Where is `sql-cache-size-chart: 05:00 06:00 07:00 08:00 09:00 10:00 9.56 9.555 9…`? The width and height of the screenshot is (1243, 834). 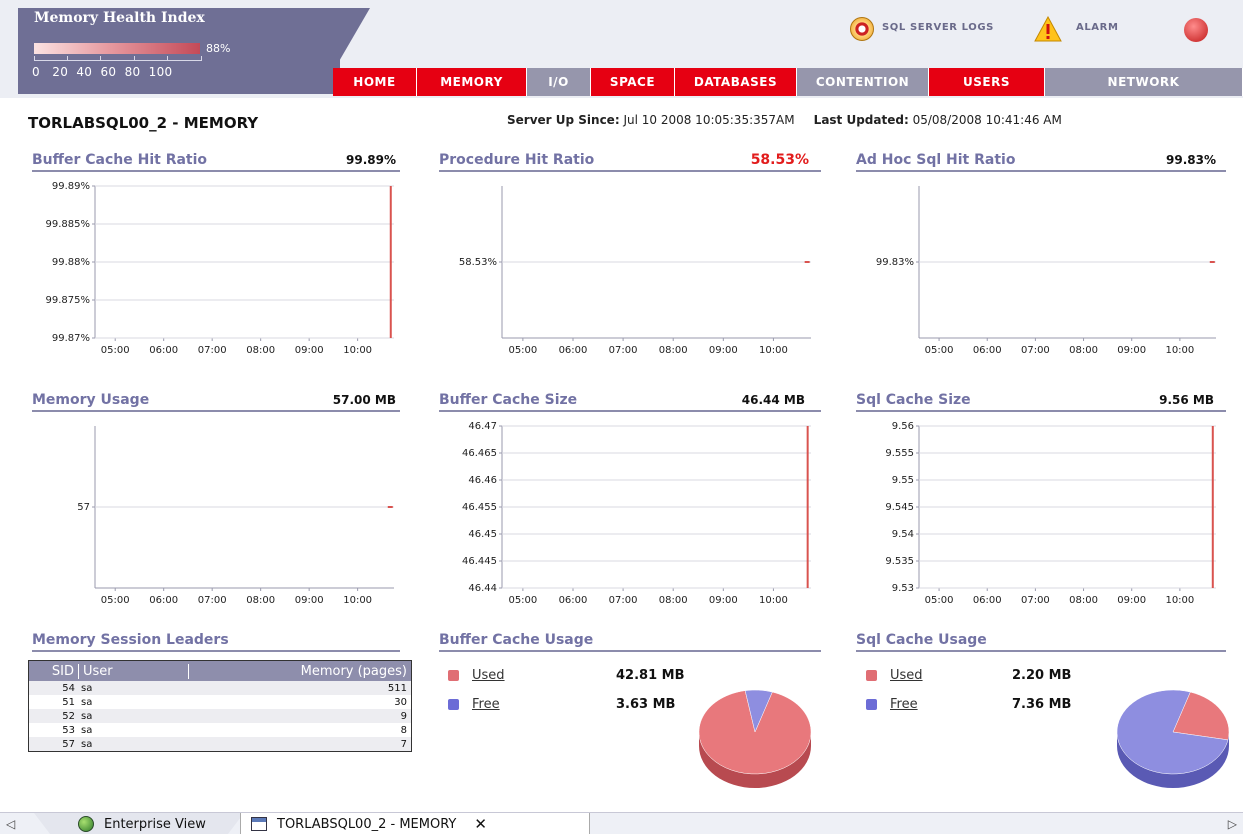 sql-cache-size-chart: 05:00 06:00 07:00 08:00 09:00 10:00 9.56 9.555 9… is located at coordinates (1050, 513).